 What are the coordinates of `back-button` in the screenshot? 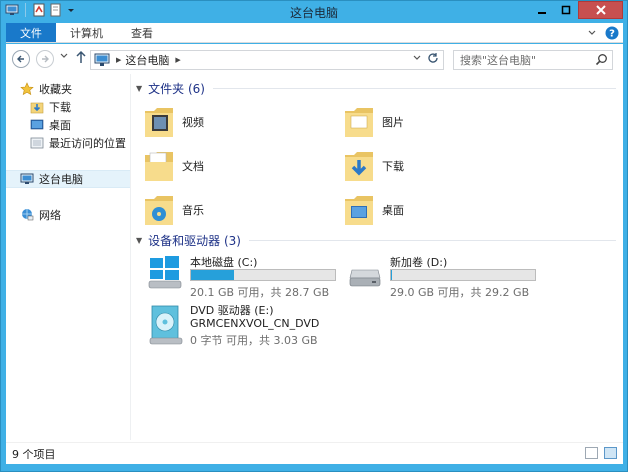 It's located at (21, 59).